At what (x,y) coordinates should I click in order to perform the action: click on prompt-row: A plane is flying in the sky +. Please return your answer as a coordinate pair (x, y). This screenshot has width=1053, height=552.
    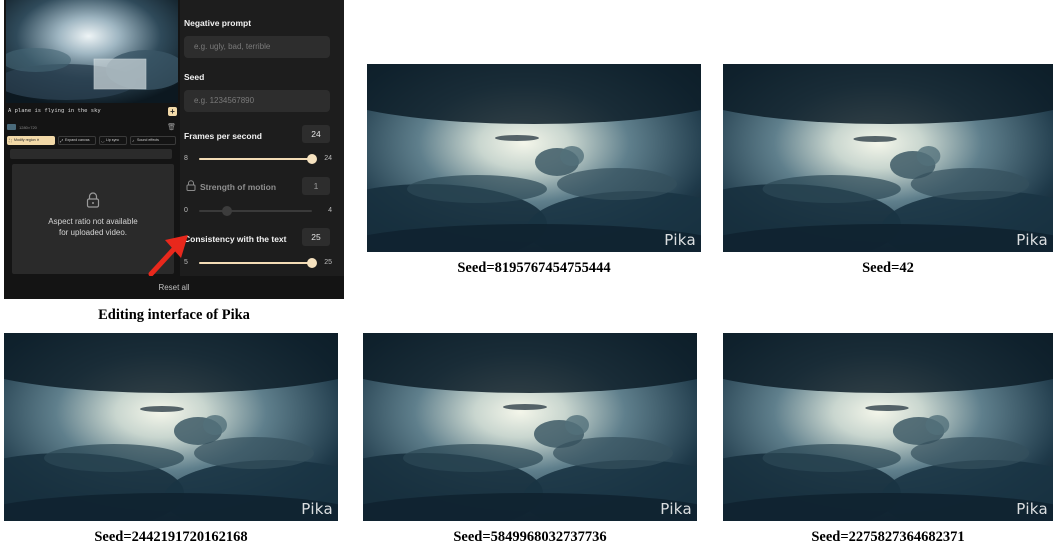
    Looking at the image, I should click on (92, 112).